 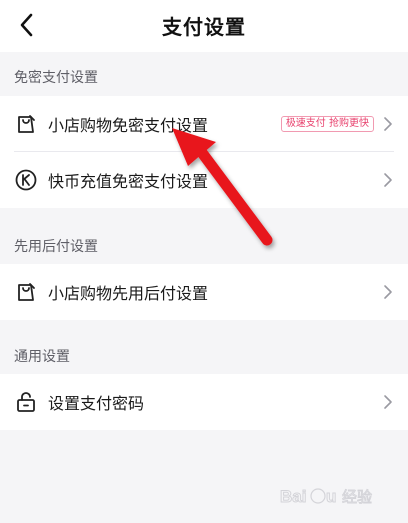 What do you see at coordinates (56, 78) in the screenshot?
I see `section-label-password-free: 免密支付设置` at bounding box center [56, 78].